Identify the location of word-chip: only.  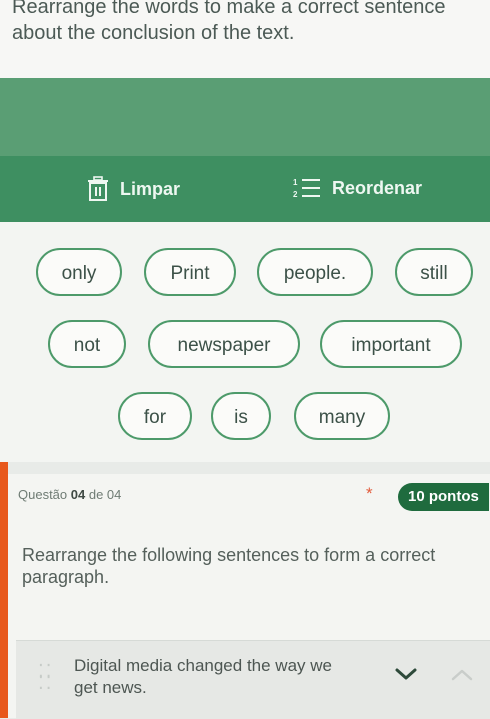
(79, 272).